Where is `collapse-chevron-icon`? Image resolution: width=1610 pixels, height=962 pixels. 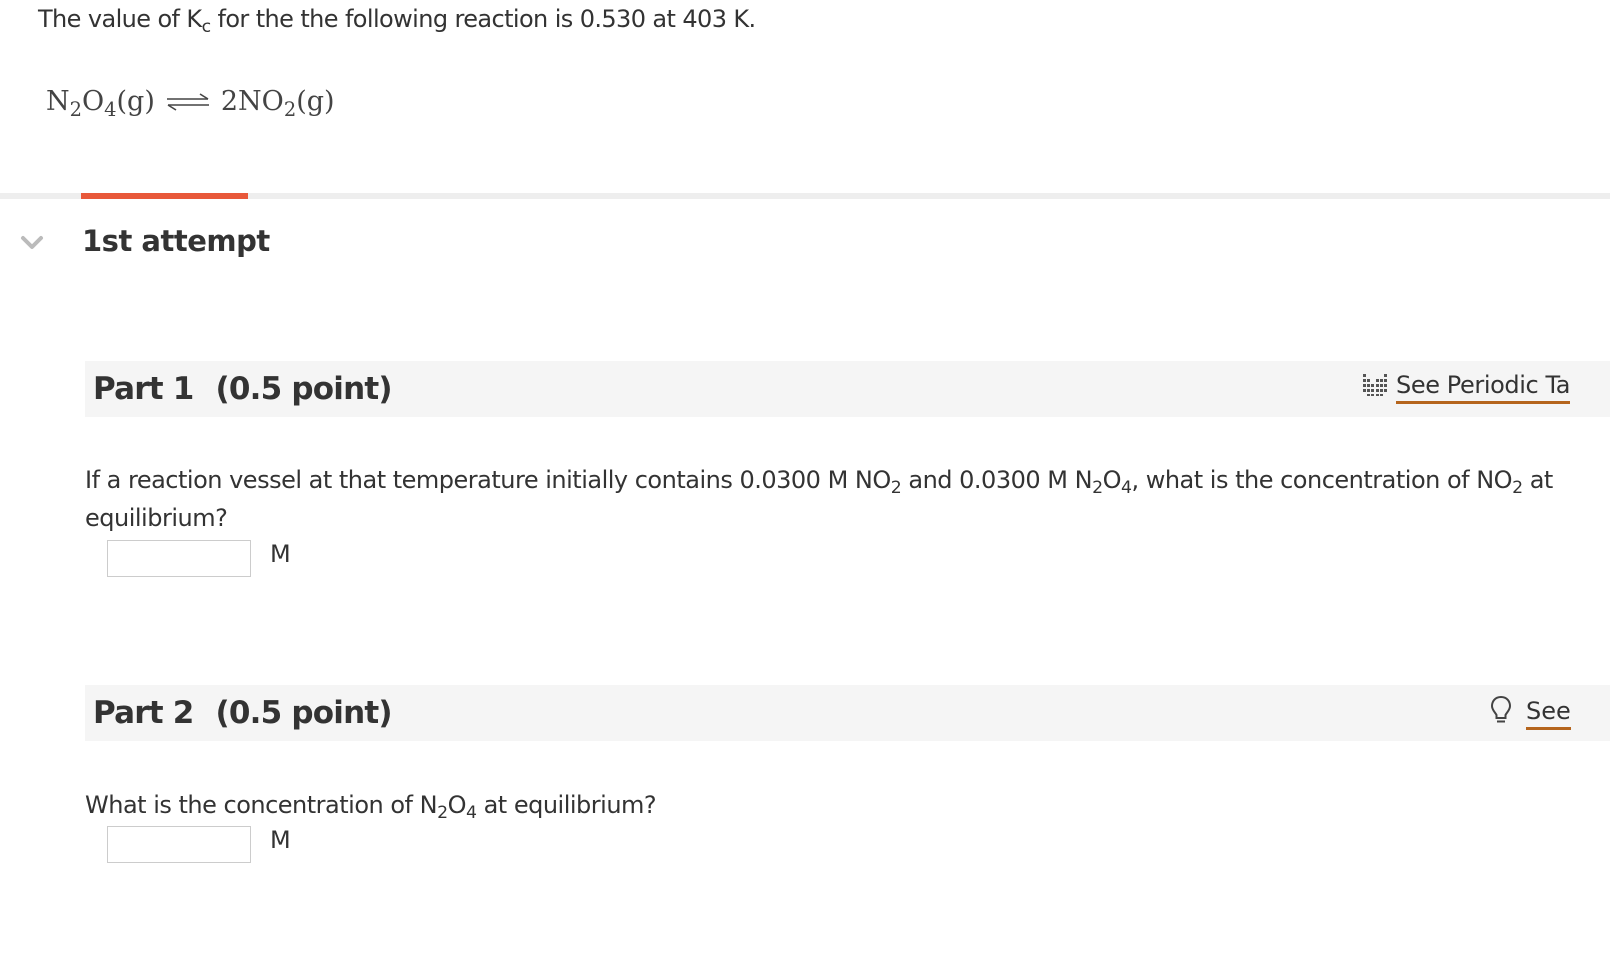 collapse-chevron-icon is located at coordinates (32, 243).